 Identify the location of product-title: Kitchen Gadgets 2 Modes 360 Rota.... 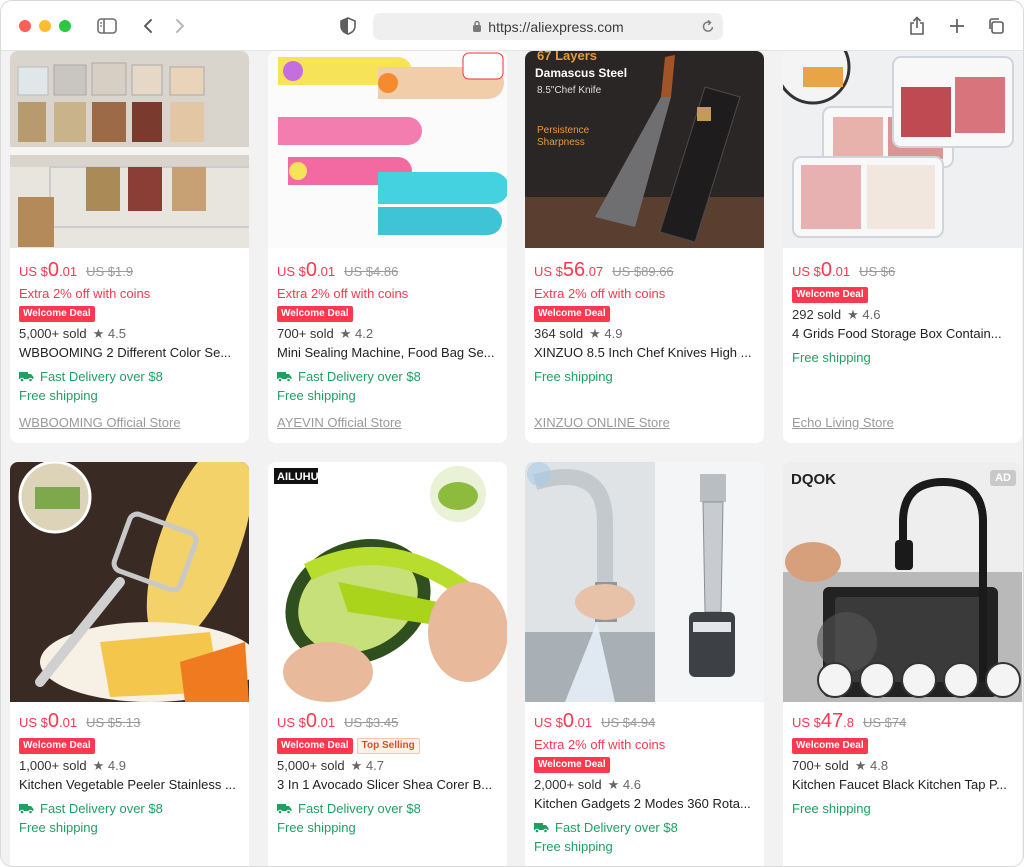
(645, 803).